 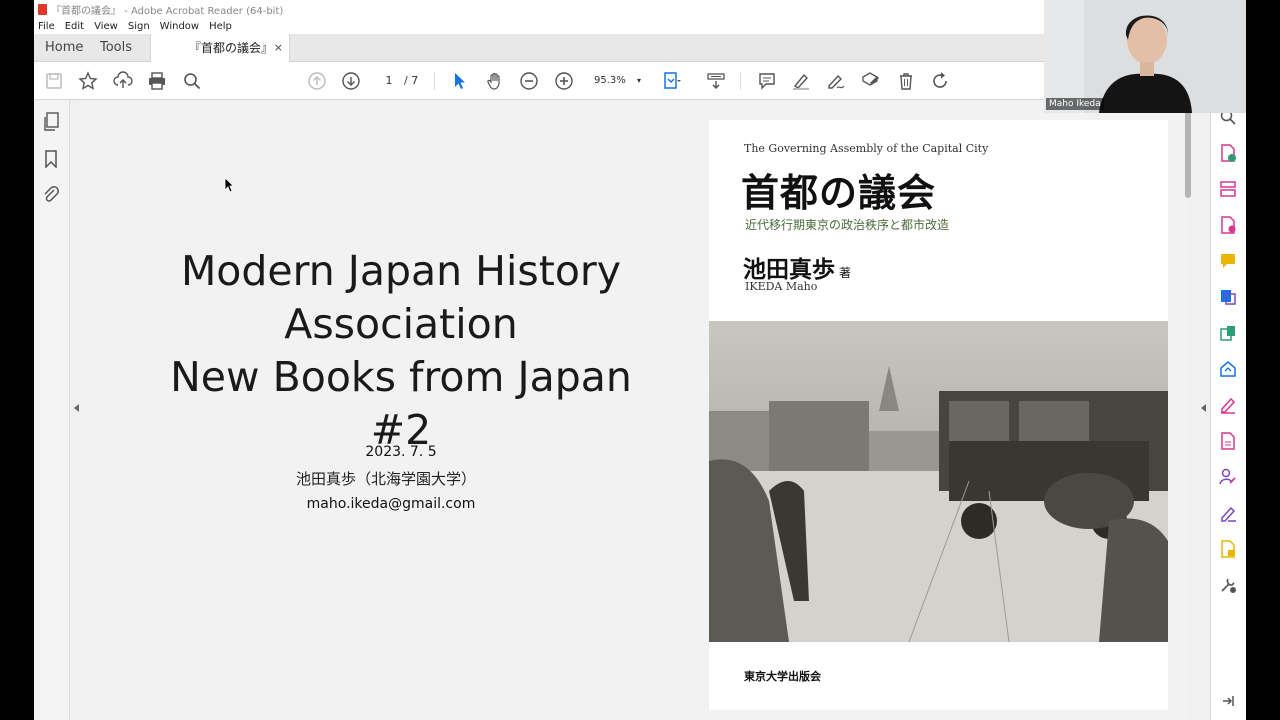 What do you see at coordinates (231, 48) in the screenshot?
I see `document-tab-label: 『首都の議会』` at bounding box center [231, 48].